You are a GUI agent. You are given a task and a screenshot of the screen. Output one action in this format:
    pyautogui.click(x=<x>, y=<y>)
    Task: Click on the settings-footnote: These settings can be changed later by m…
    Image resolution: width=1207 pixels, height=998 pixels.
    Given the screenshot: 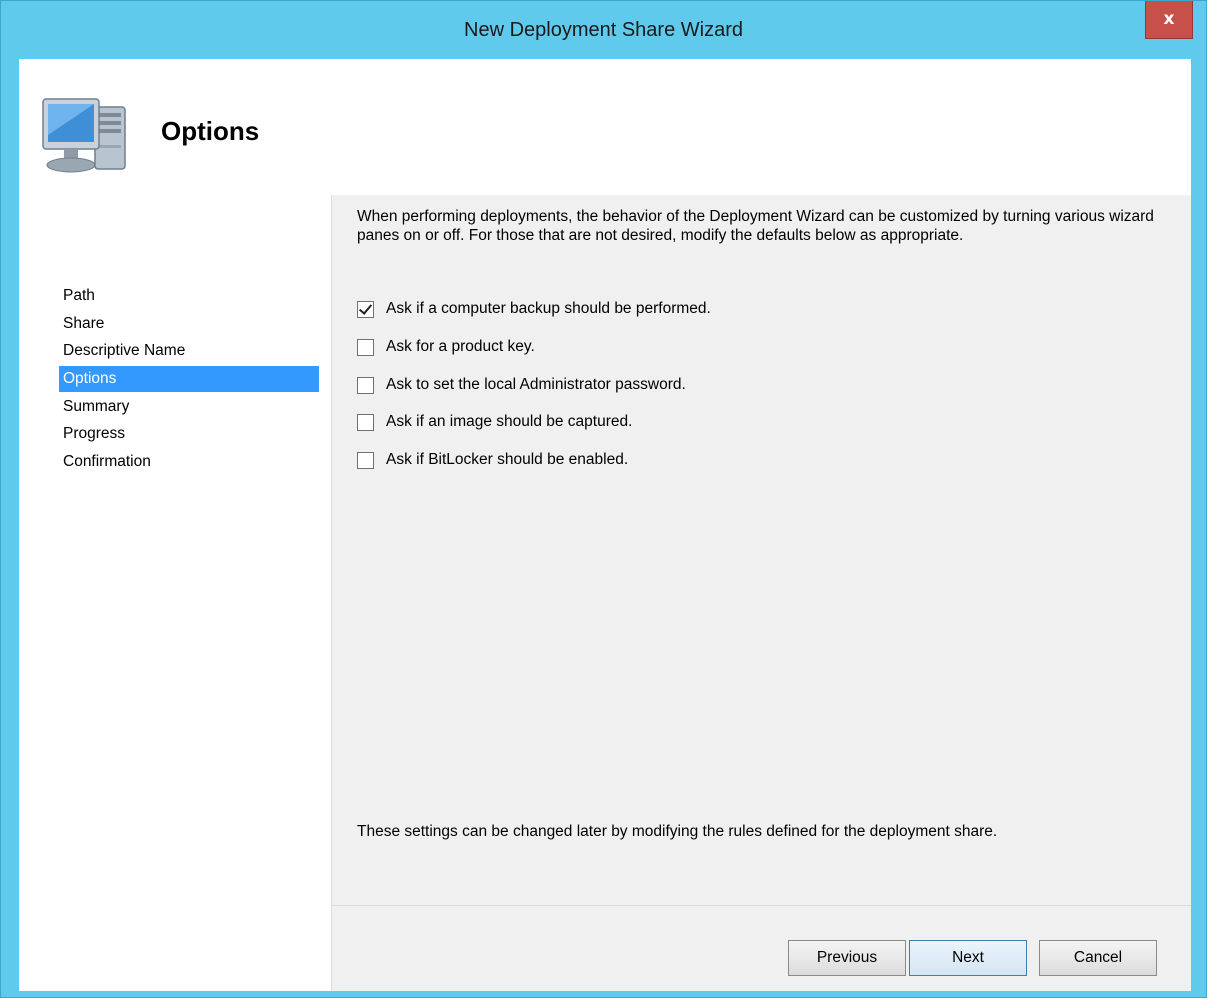 What is the action you would take?
    pyautogui.click(x=677, y=831)
    